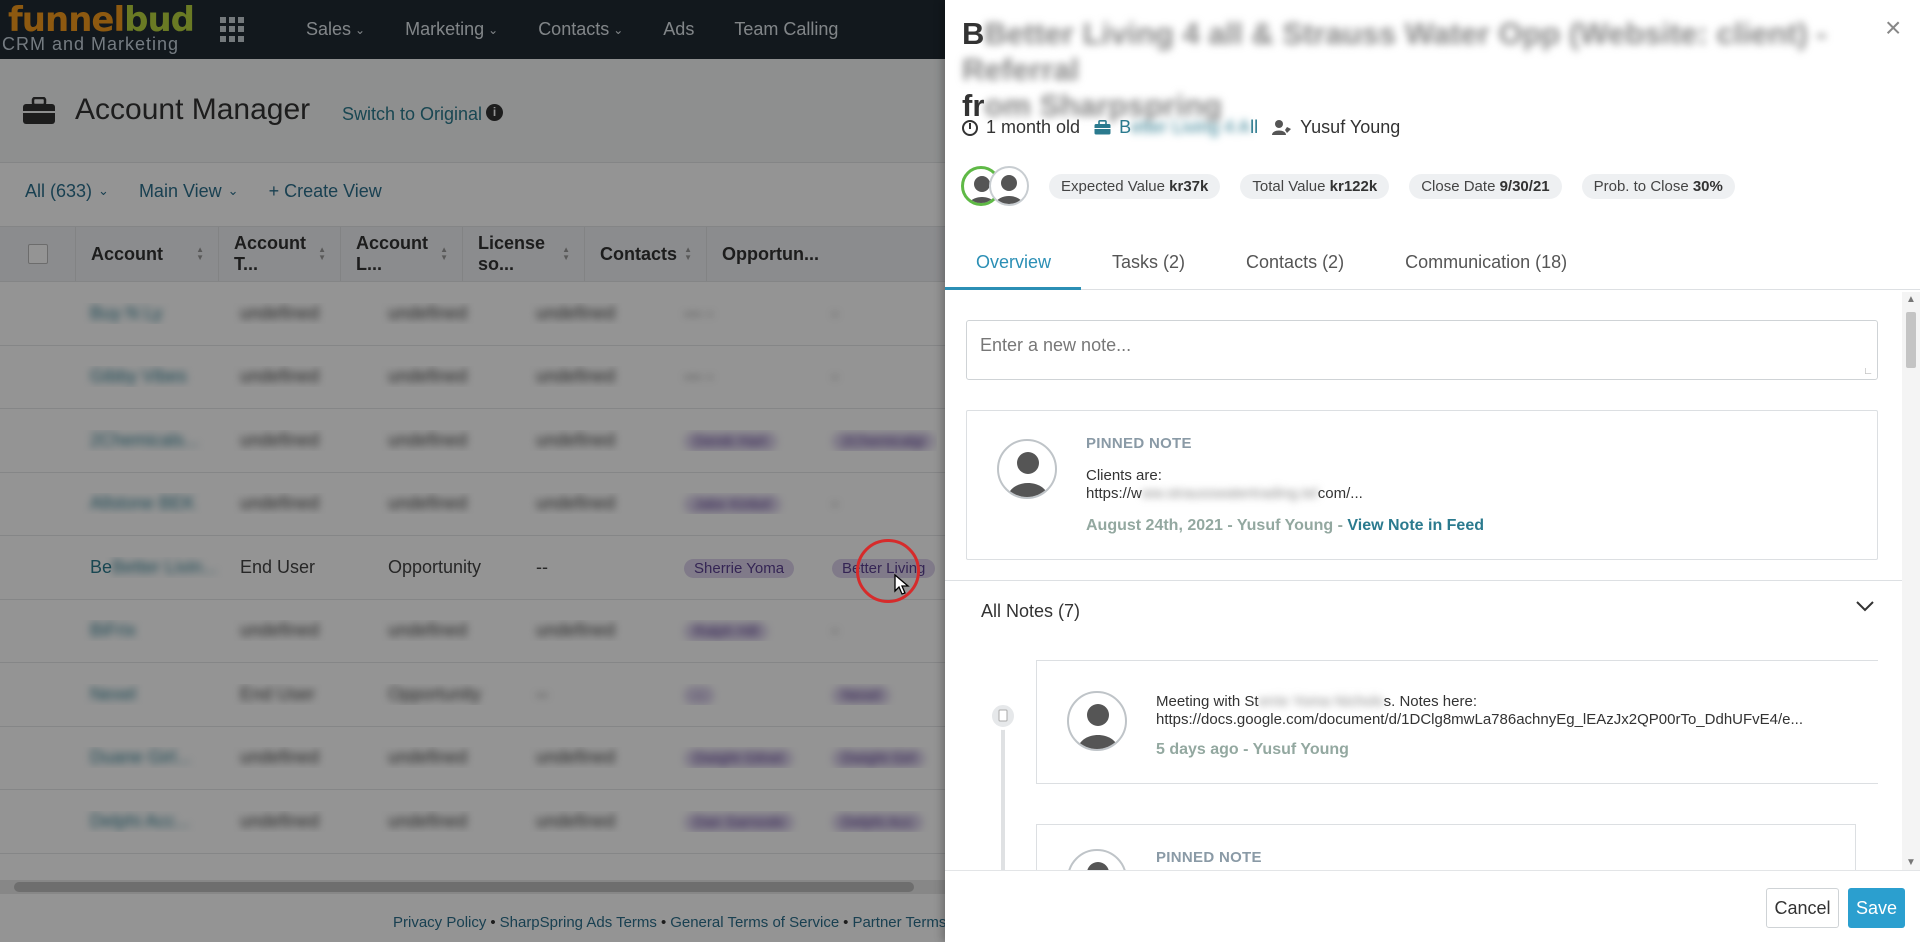 Image resolution: width=1920 pixels, height=942 pixels. Describe the element at coordinates (902, 584) in the screenshot. I see `mouse-cursor-icon` at that location.